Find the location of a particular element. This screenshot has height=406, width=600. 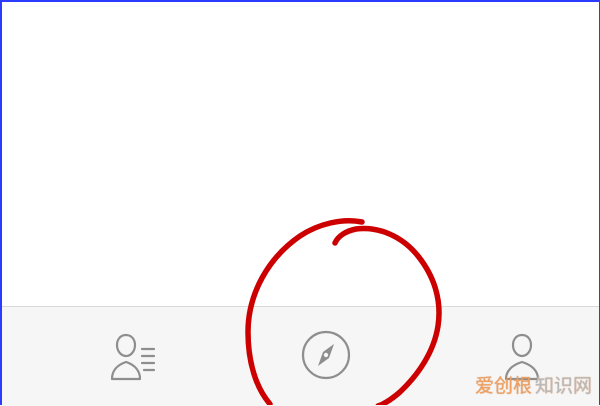

watermark: 爱创根 知识网 is located at coordinates (533, 386).